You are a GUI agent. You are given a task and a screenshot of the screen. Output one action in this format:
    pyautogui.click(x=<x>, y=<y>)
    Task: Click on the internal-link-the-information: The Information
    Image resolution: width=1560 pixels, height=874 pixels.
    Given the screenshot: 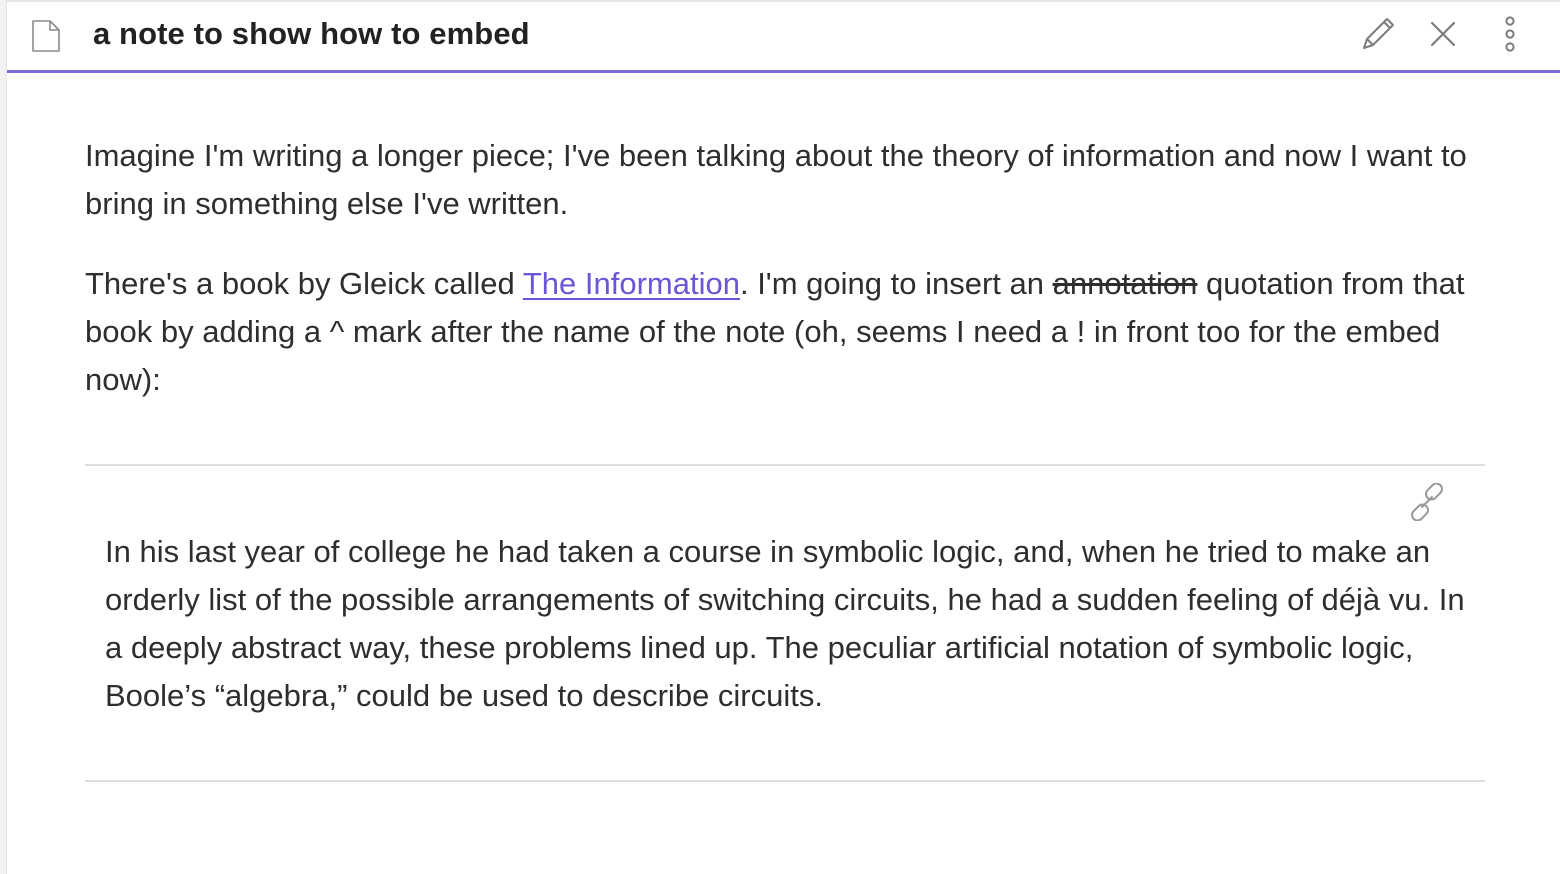 What is the action you would take?
    pyautogui.click(x=631, y=283)
    